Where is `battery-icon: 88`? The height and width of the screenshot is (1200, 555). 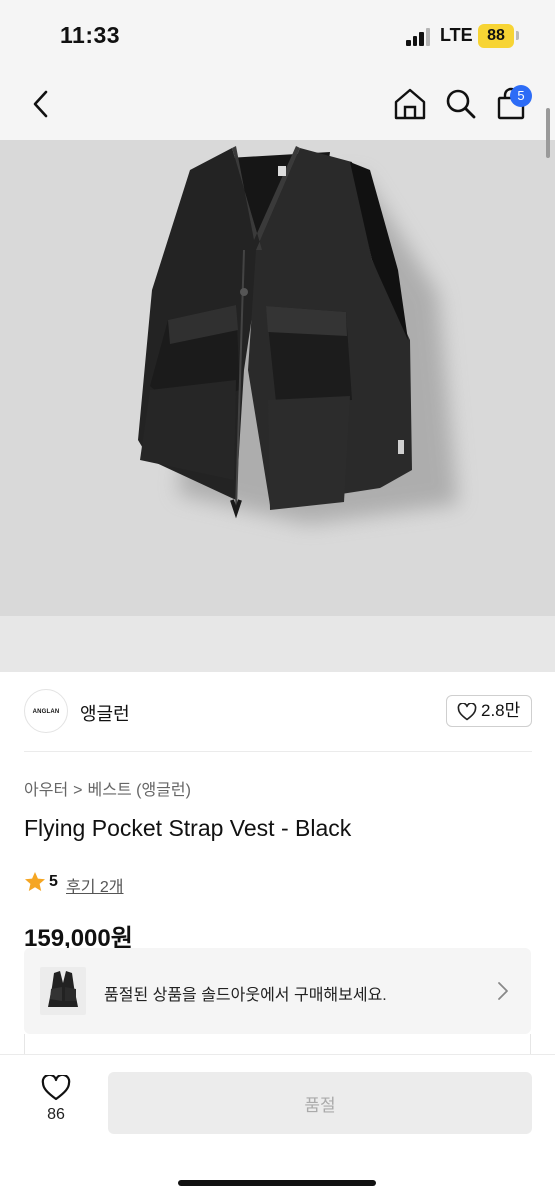
battery-icon: 88 is located at coordinates (496, 36).